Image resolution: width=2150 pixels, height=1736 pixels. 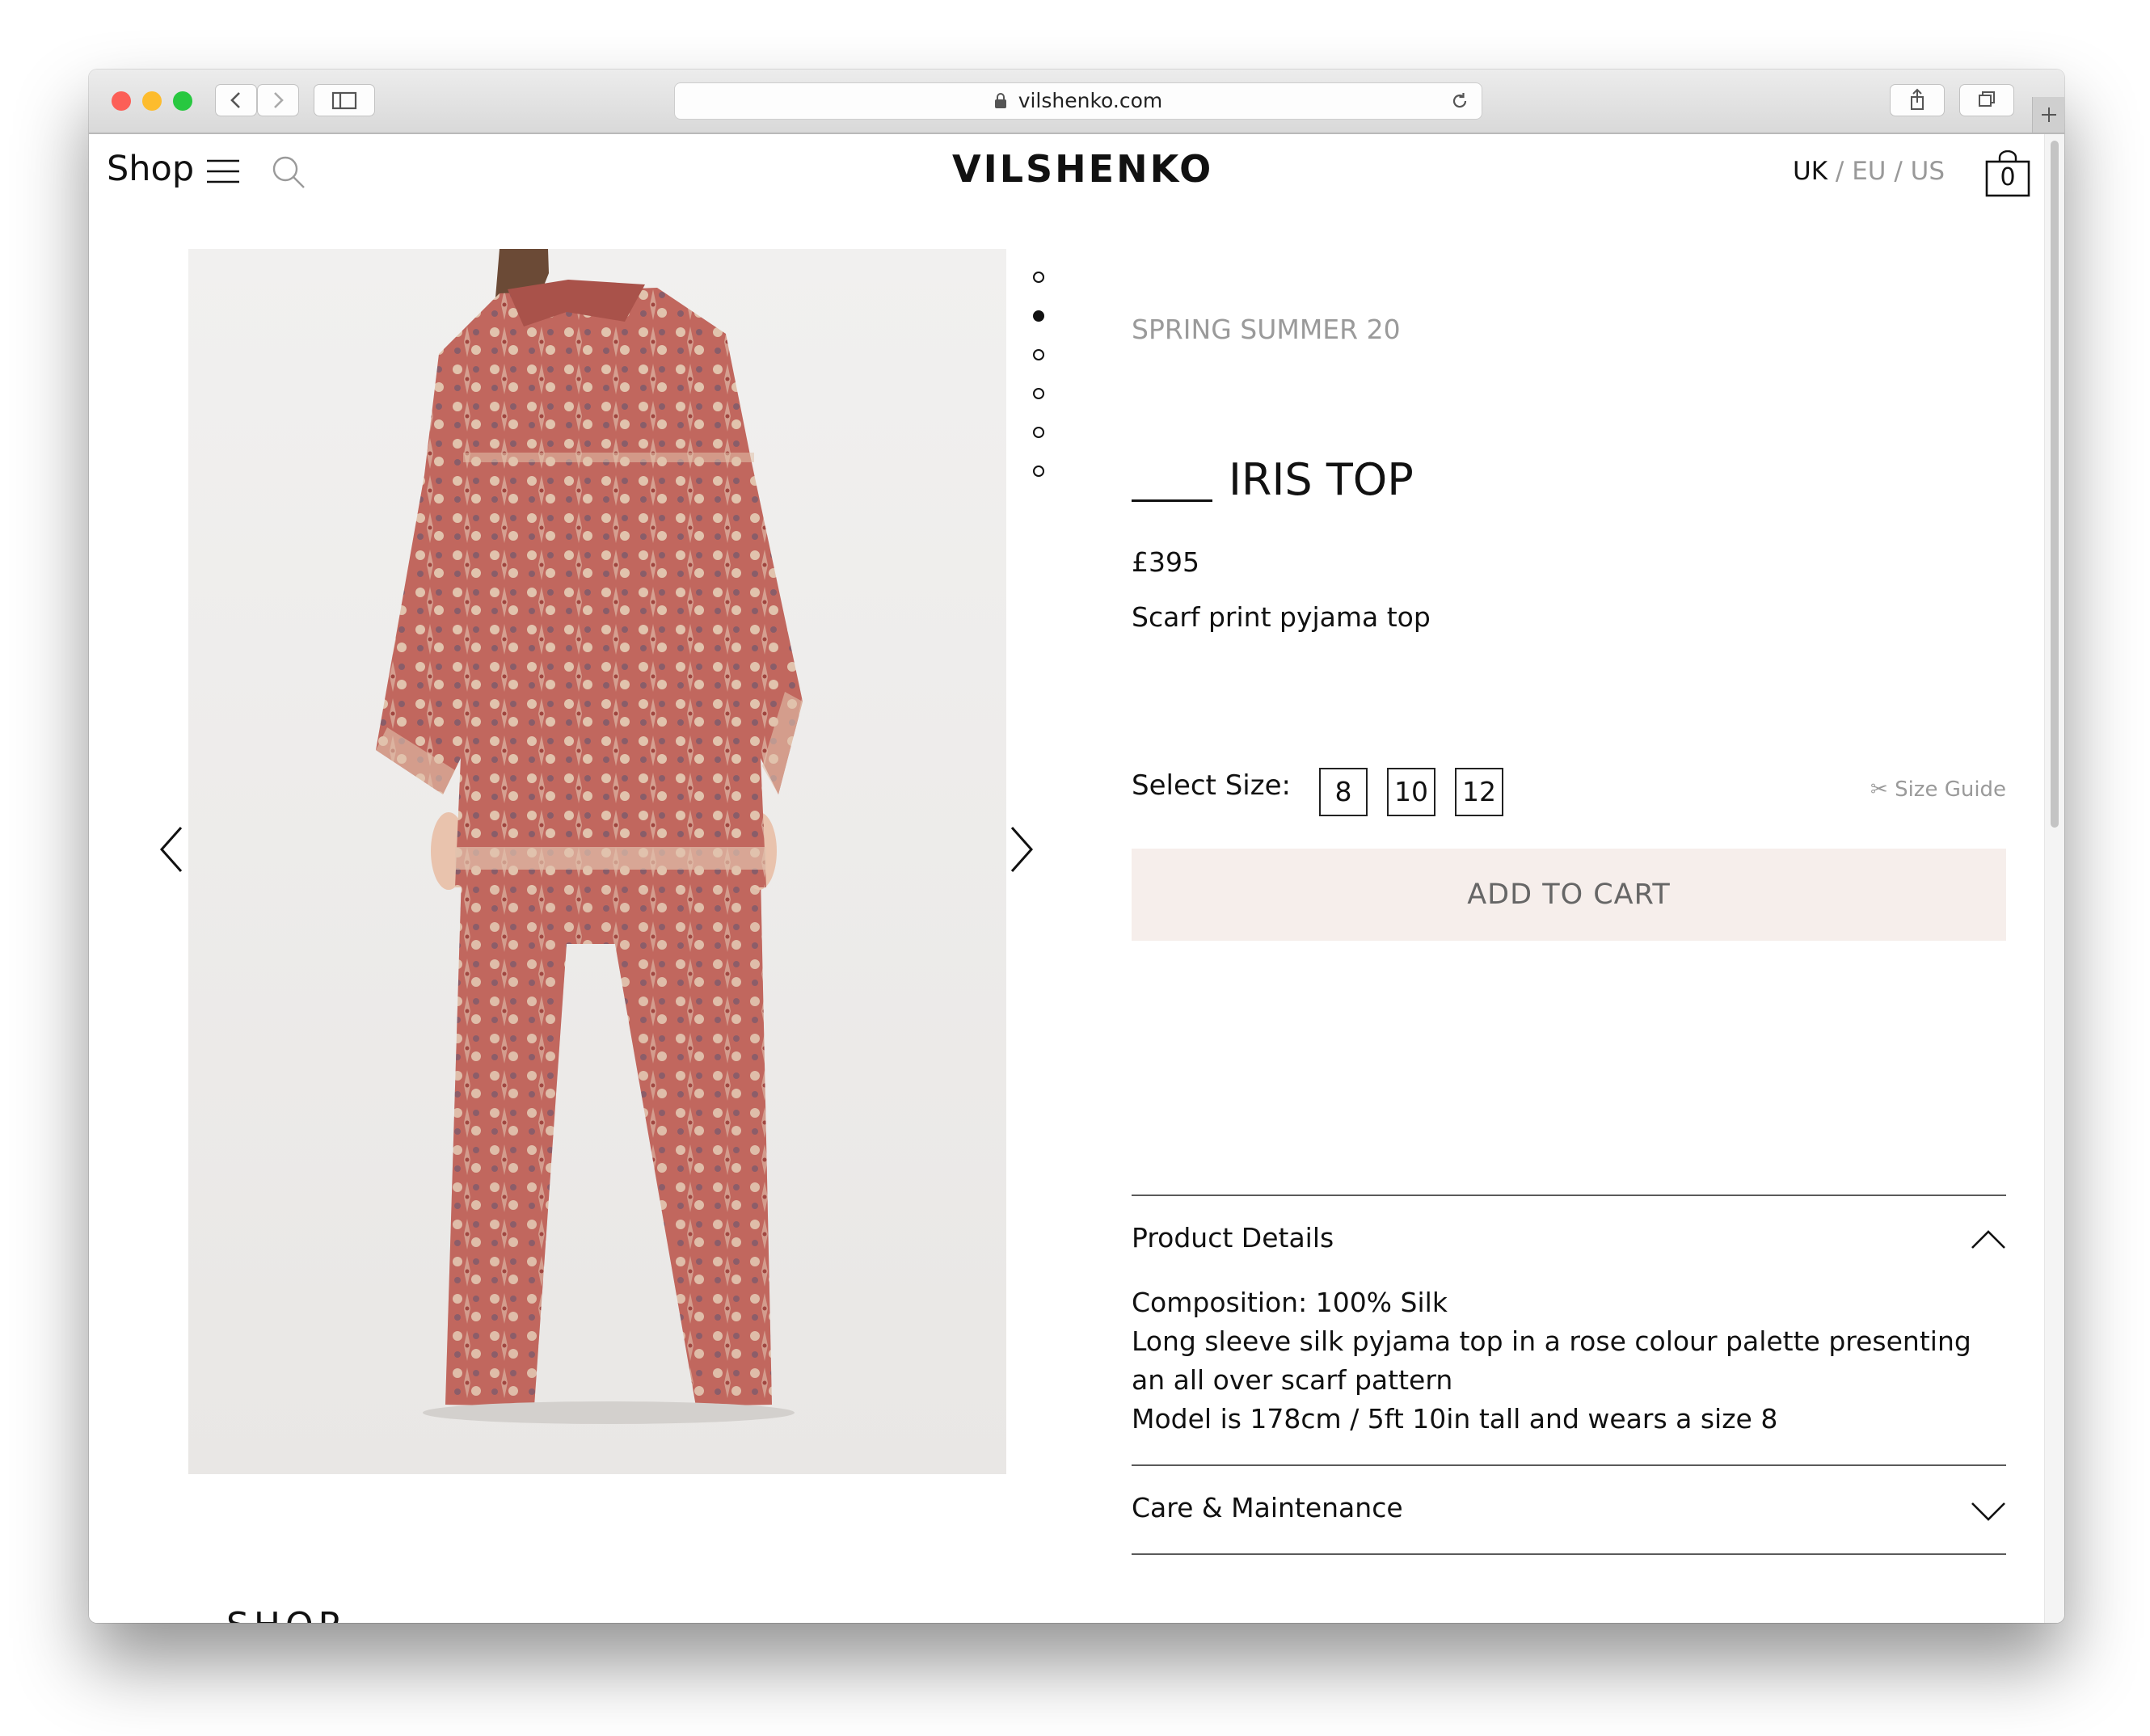 I want to click on forward-button, so click(x=278, y=100).